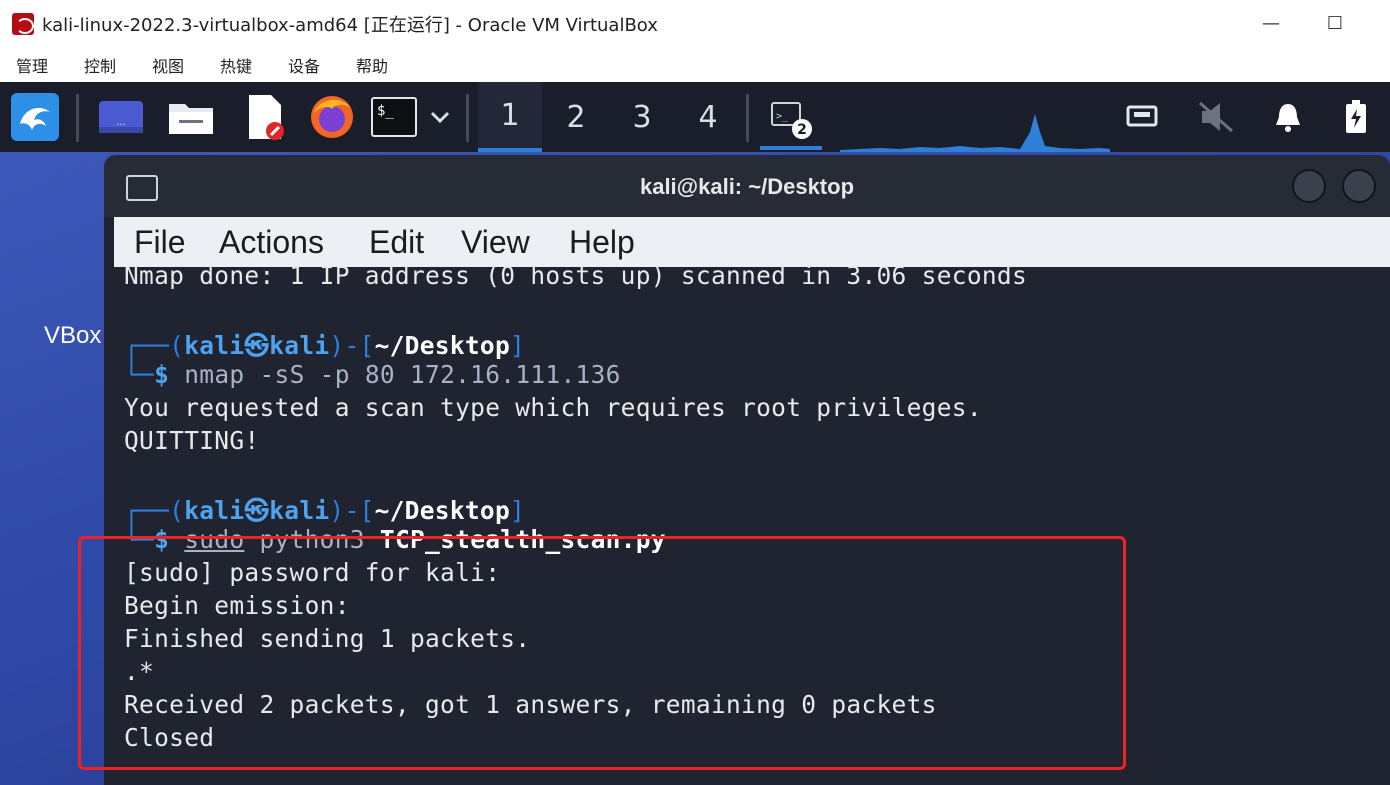  I want to click on output-line: QUITTING!, so click(192, 440).